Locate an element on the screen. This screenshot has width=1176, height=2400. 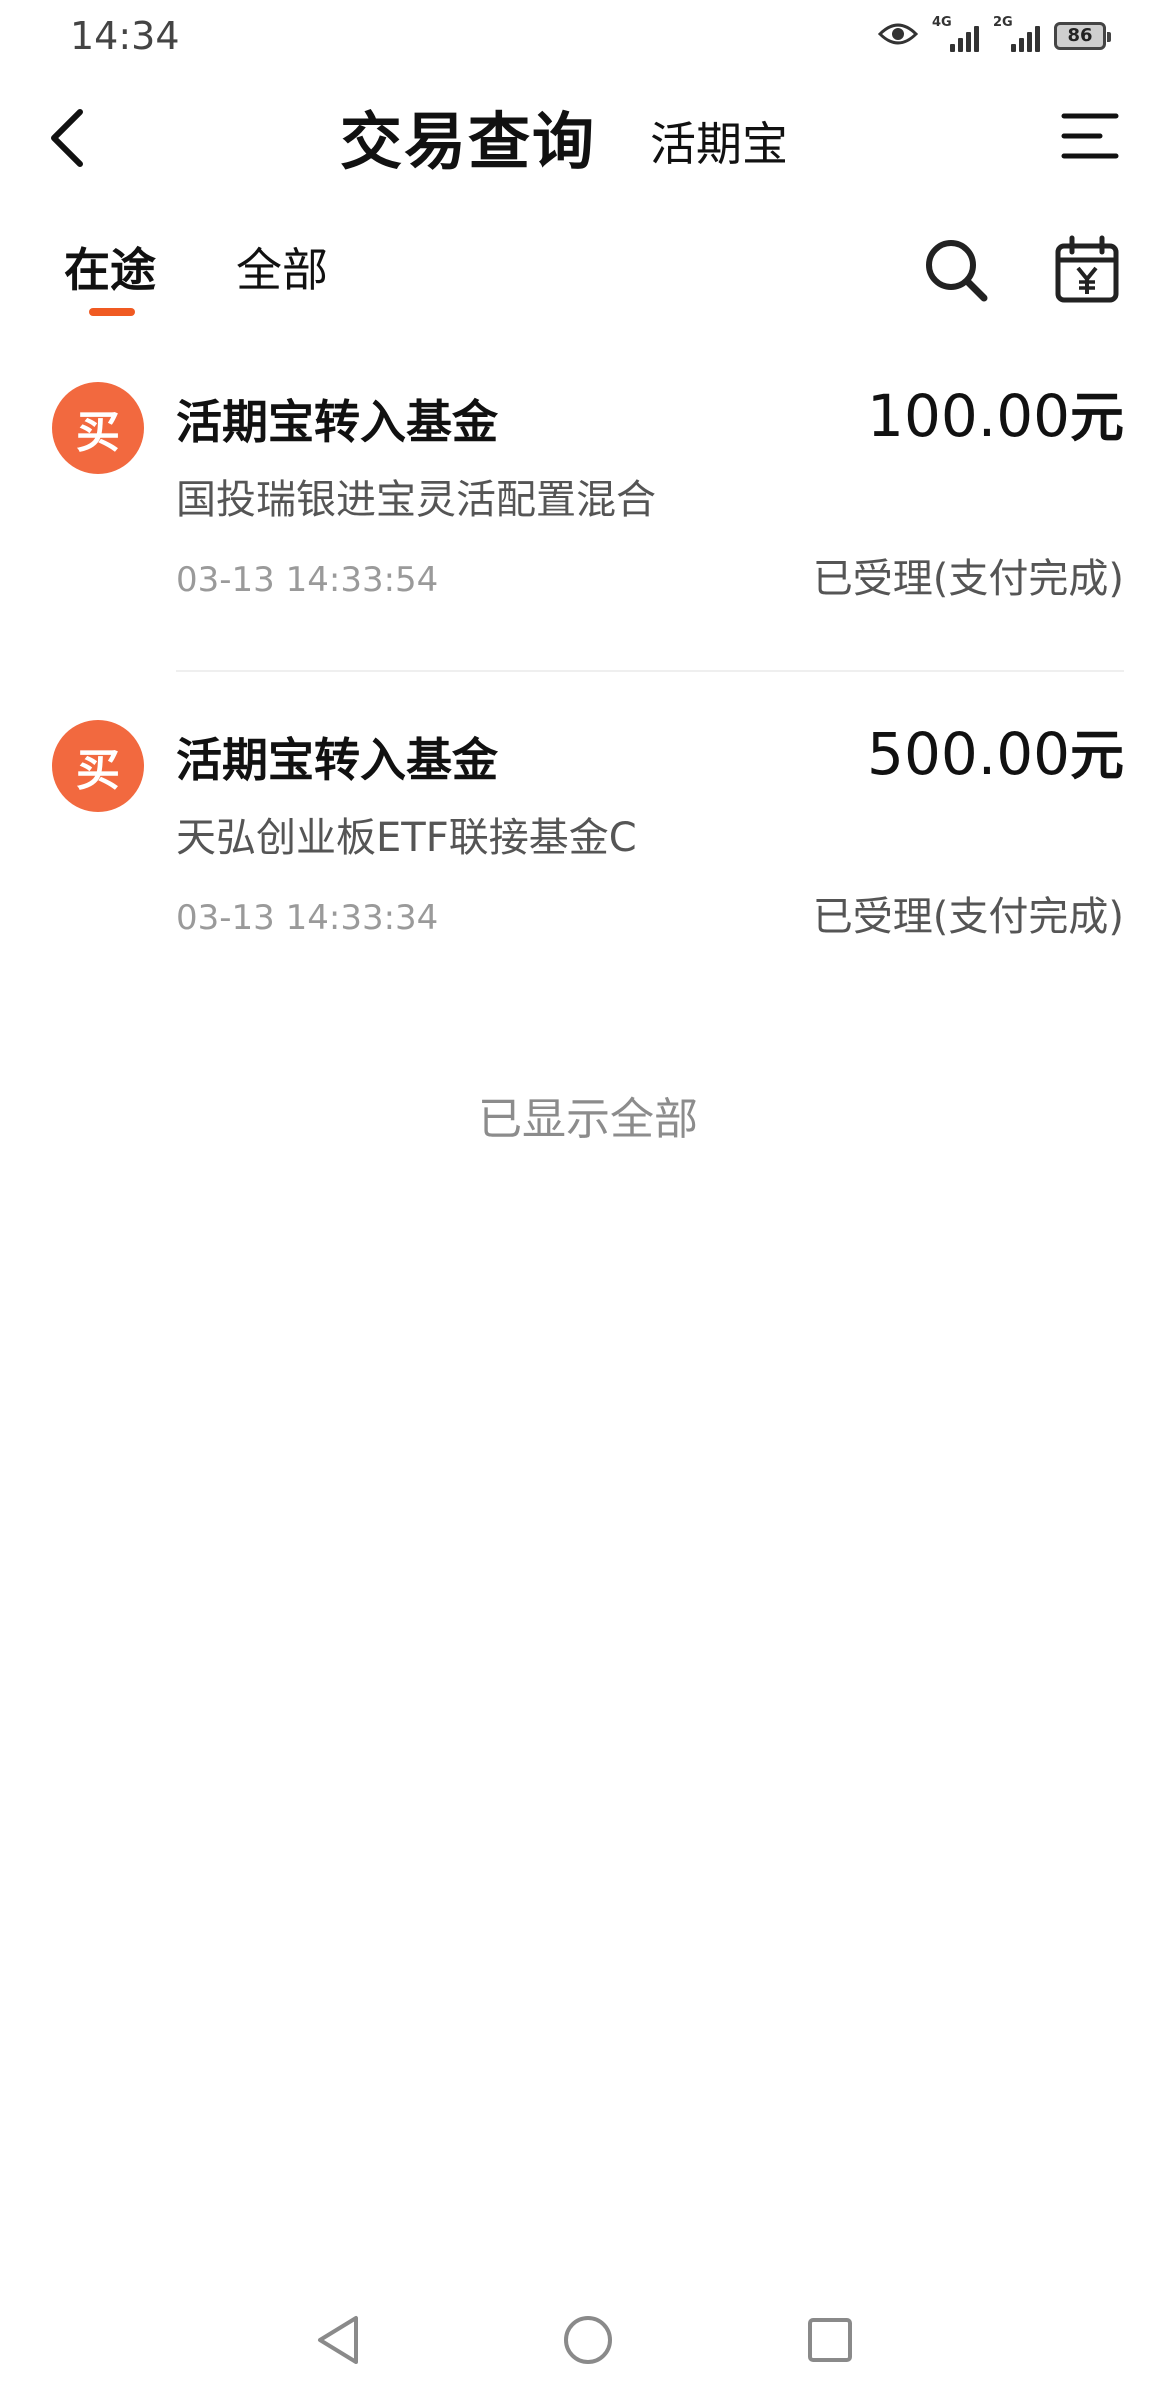
transaction-amount: 100.00元 is located at coordinates (995, 417).